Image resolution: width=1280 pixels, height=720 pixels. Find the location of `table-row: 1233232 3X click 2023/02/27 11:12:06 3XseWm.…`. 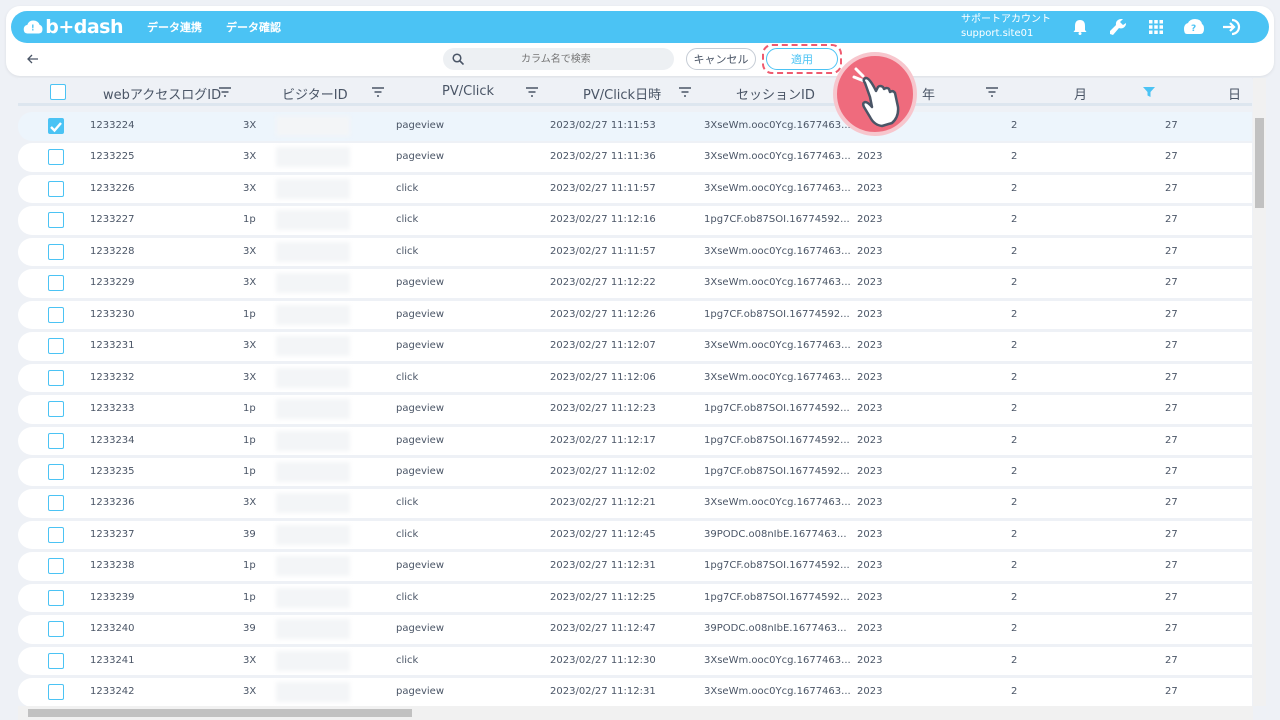

table-row: 1233232 3X click 2023/02/27 11:12:06 3XseWm.… is located at coordinates (635, 378).